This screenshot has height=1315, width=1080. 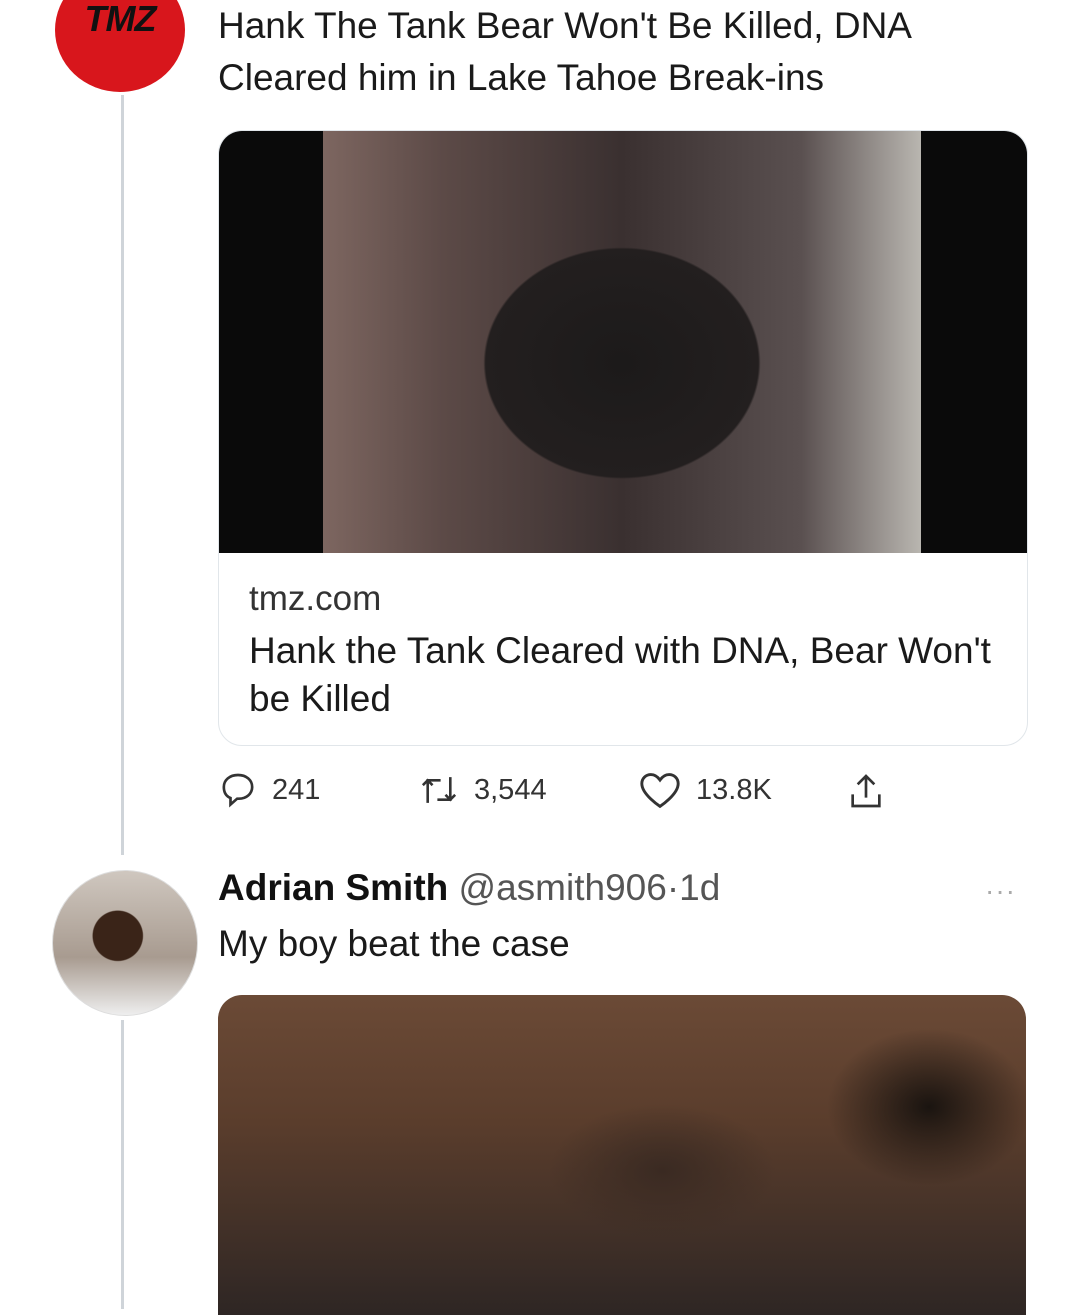 I want to click on reply-author-name: Adrian Smith, so click(x=333, y=887).